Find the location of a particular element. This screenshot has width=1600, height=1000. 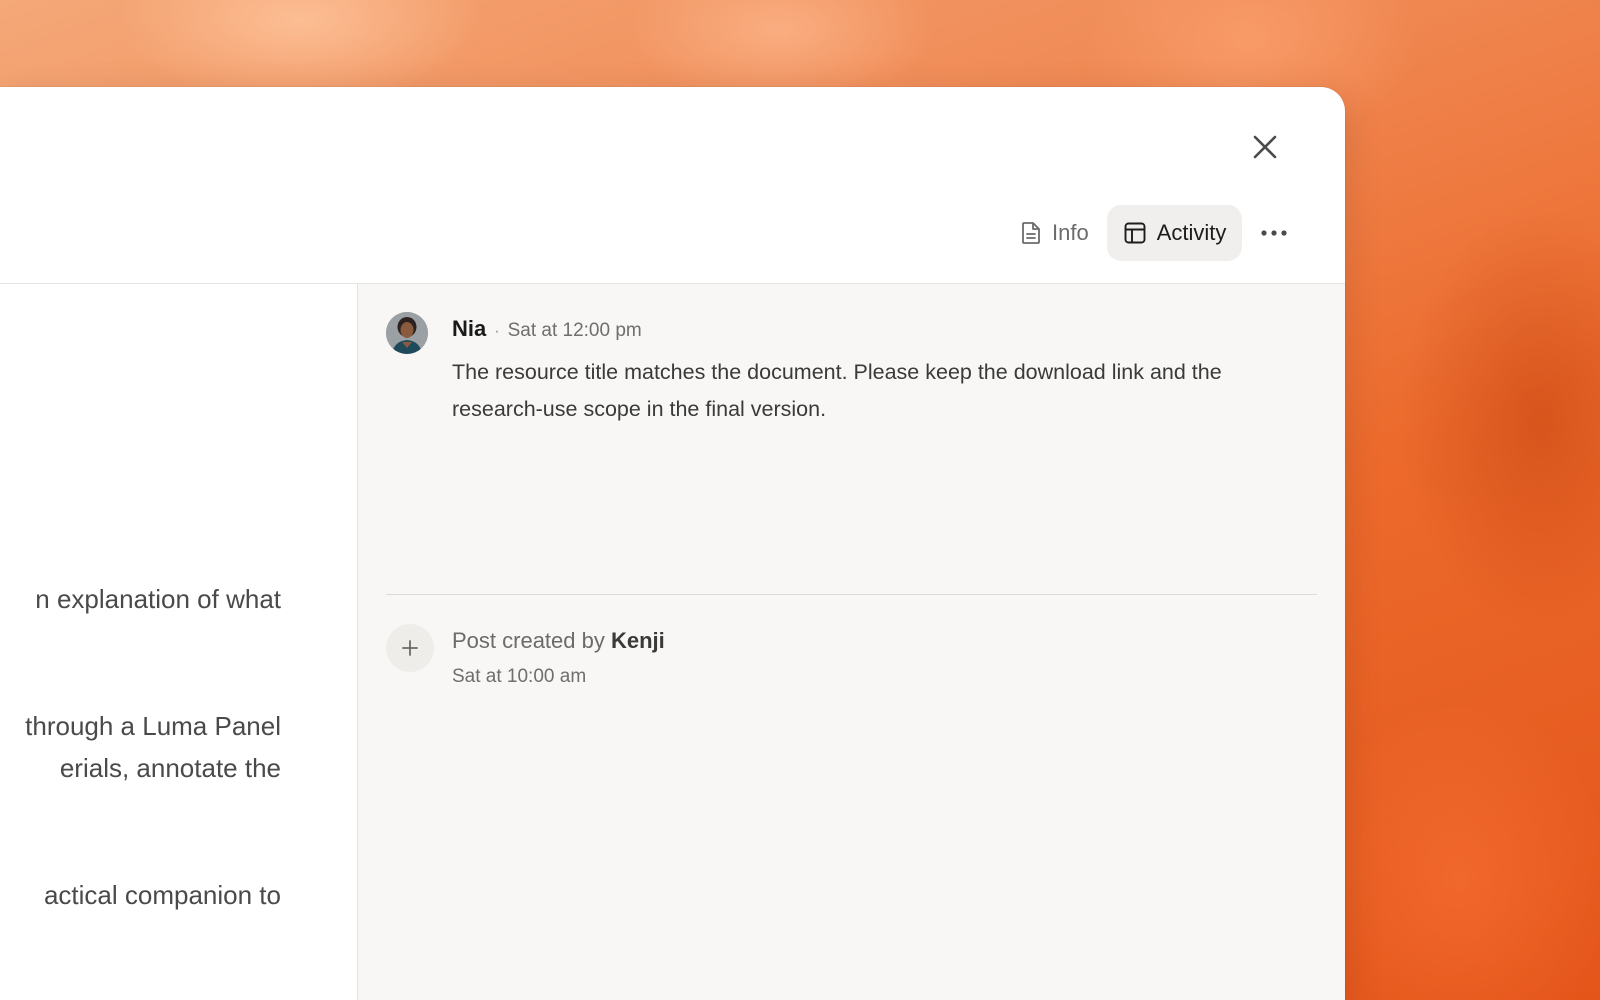

document-text-line: actical companion to is located at coordinates (162, 895).